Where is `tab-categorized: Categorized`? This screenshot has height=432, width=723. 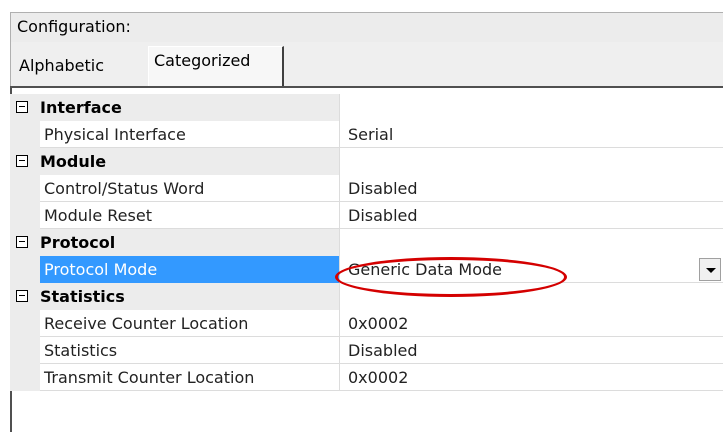
tab-categorized: Categorized is located at coordinates (216, 66).